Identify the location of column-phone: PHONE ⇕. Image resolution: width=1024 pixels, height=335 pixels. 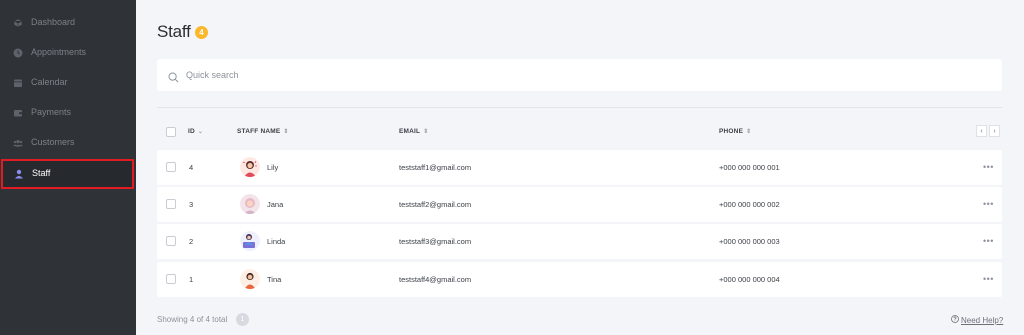
(735, 131).